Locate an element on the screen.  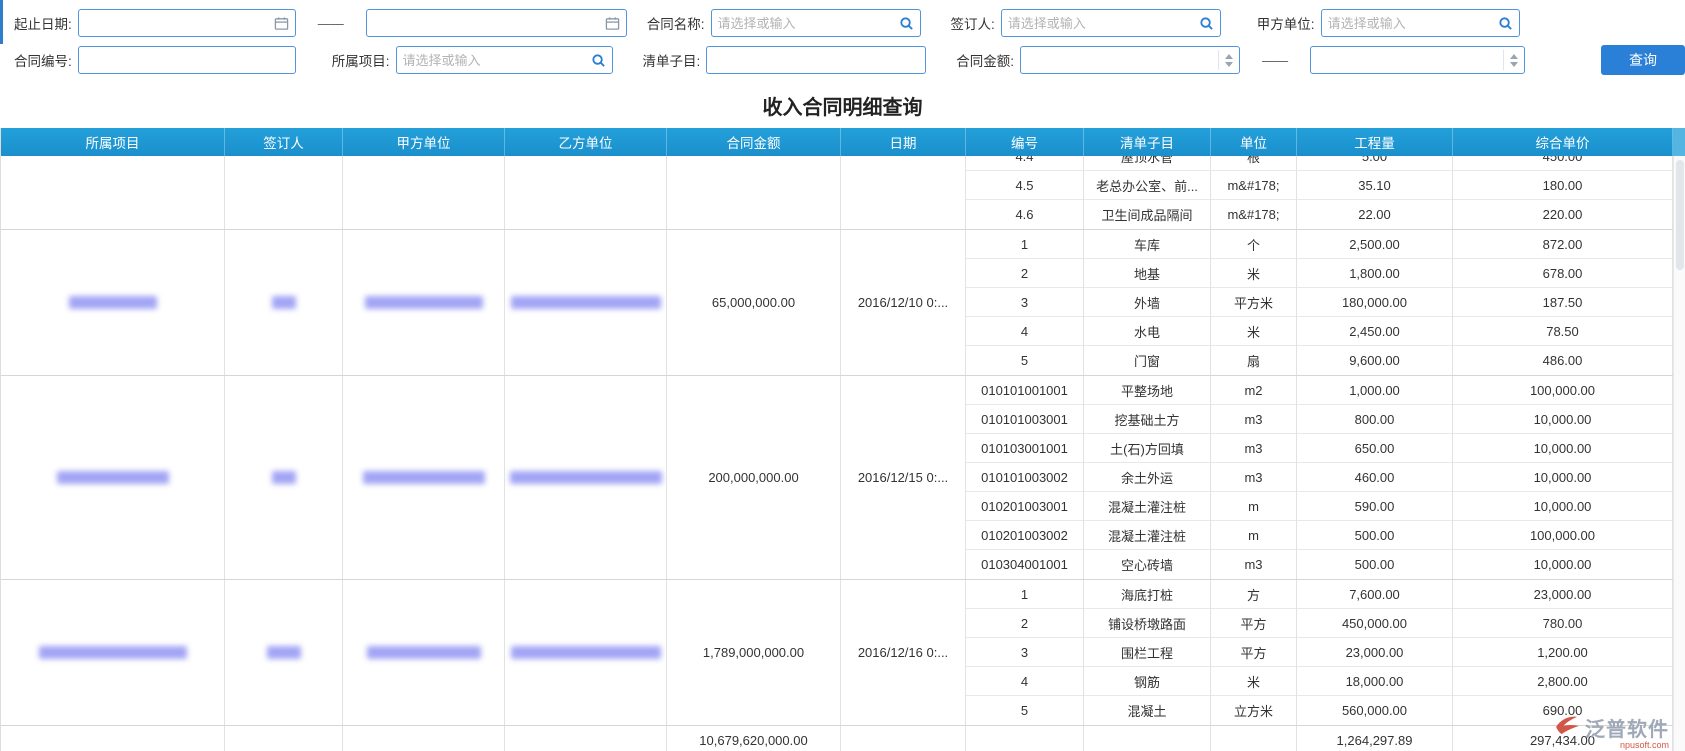
amount-max-input is located at coordinates (1418, 60).